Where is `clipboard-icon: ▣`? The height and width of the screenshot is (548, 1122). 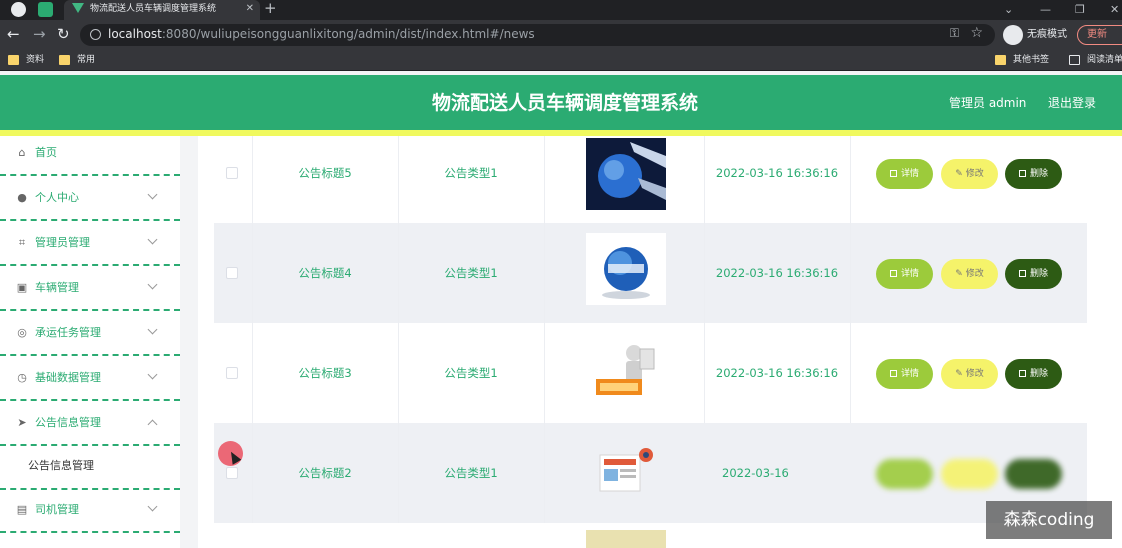 clipboard-icon: ▣ is located at coordinates (22, 287).